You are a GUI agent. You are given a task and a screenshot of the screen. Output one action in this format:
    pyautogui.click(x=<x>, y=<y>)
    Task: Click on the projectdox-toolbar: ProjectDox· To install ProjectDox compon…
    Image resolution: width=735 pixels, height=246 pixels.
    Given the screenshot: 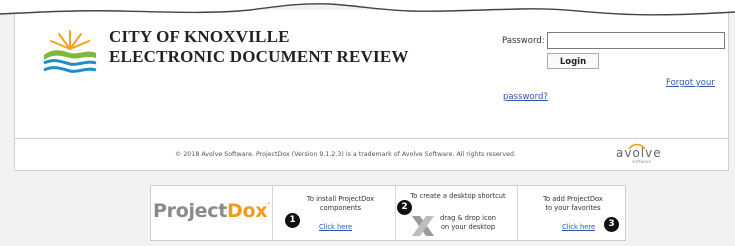 What is the action you would take?
    pyautogui.click(x=388, y=213)
    